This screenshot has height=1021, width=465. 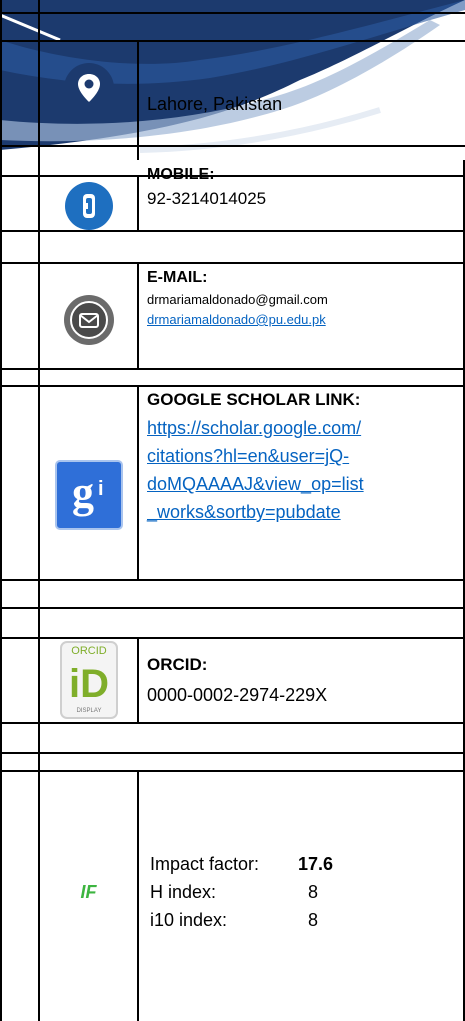 What do you see at coordinates (255, 484) in the screenshot?
I see `scholar-link-line: doMQAAAAJ&view_op=list` at bounding box center [255, 484].